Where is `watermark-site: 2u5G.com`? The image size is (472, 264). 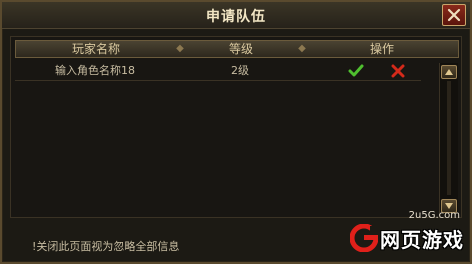 watermark-site: 2u5G.com is located at coordinates (434, 215).